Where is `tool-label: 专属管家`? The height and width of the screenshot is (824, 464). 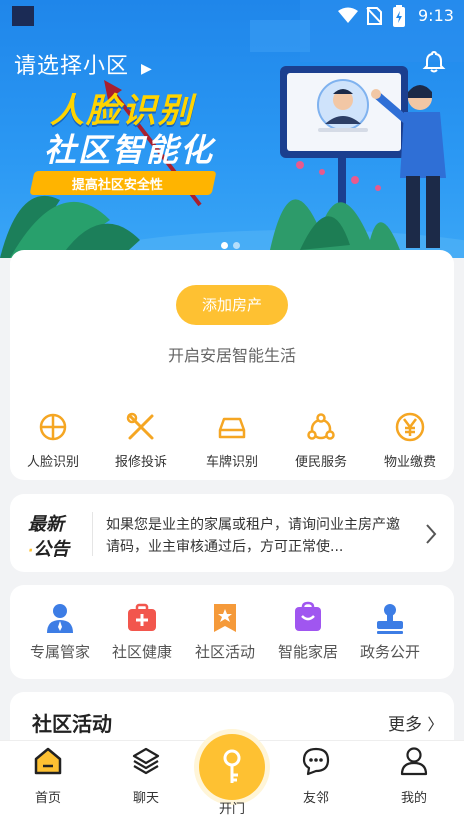
tool-label: 专属管家 is located at coordinates (59, 652).